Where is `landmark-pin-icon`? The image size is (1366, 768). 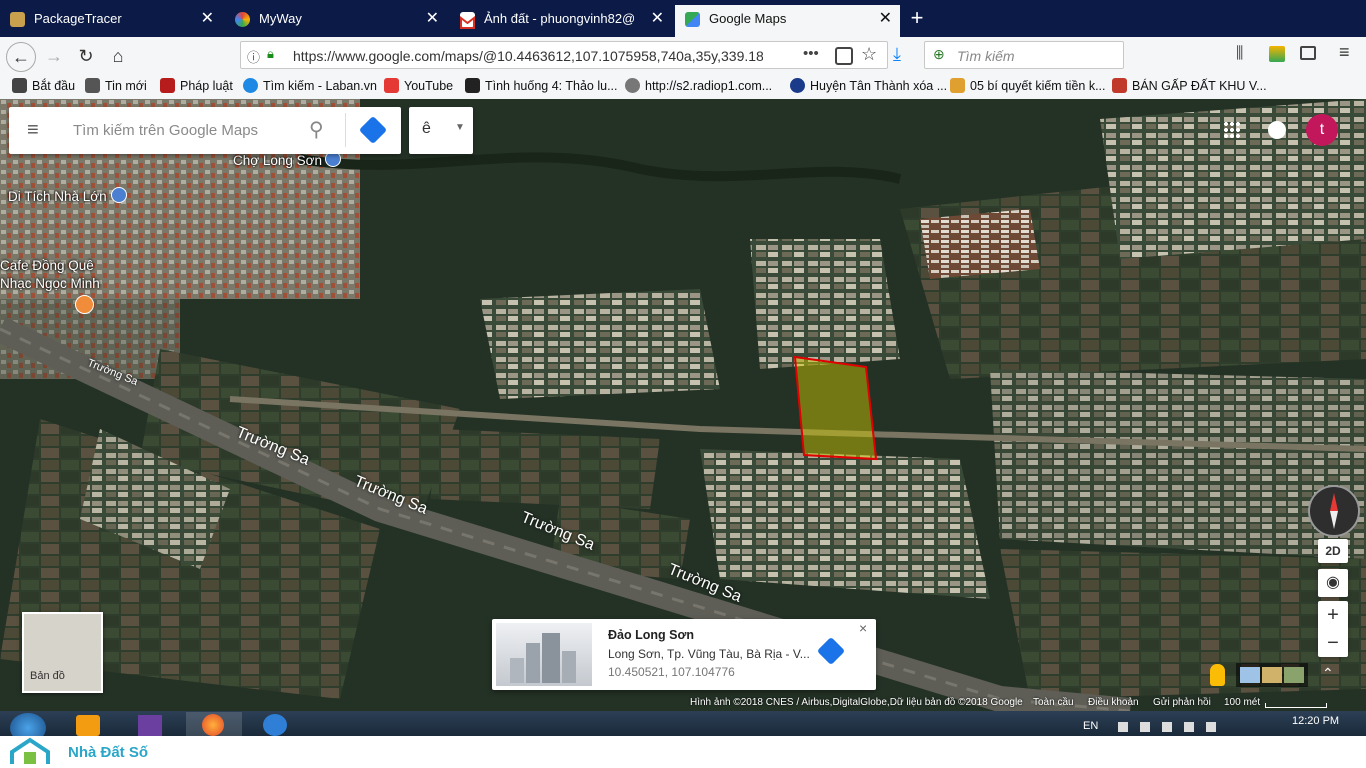 landmark-pin-icon is located at coordinates (119, 195).